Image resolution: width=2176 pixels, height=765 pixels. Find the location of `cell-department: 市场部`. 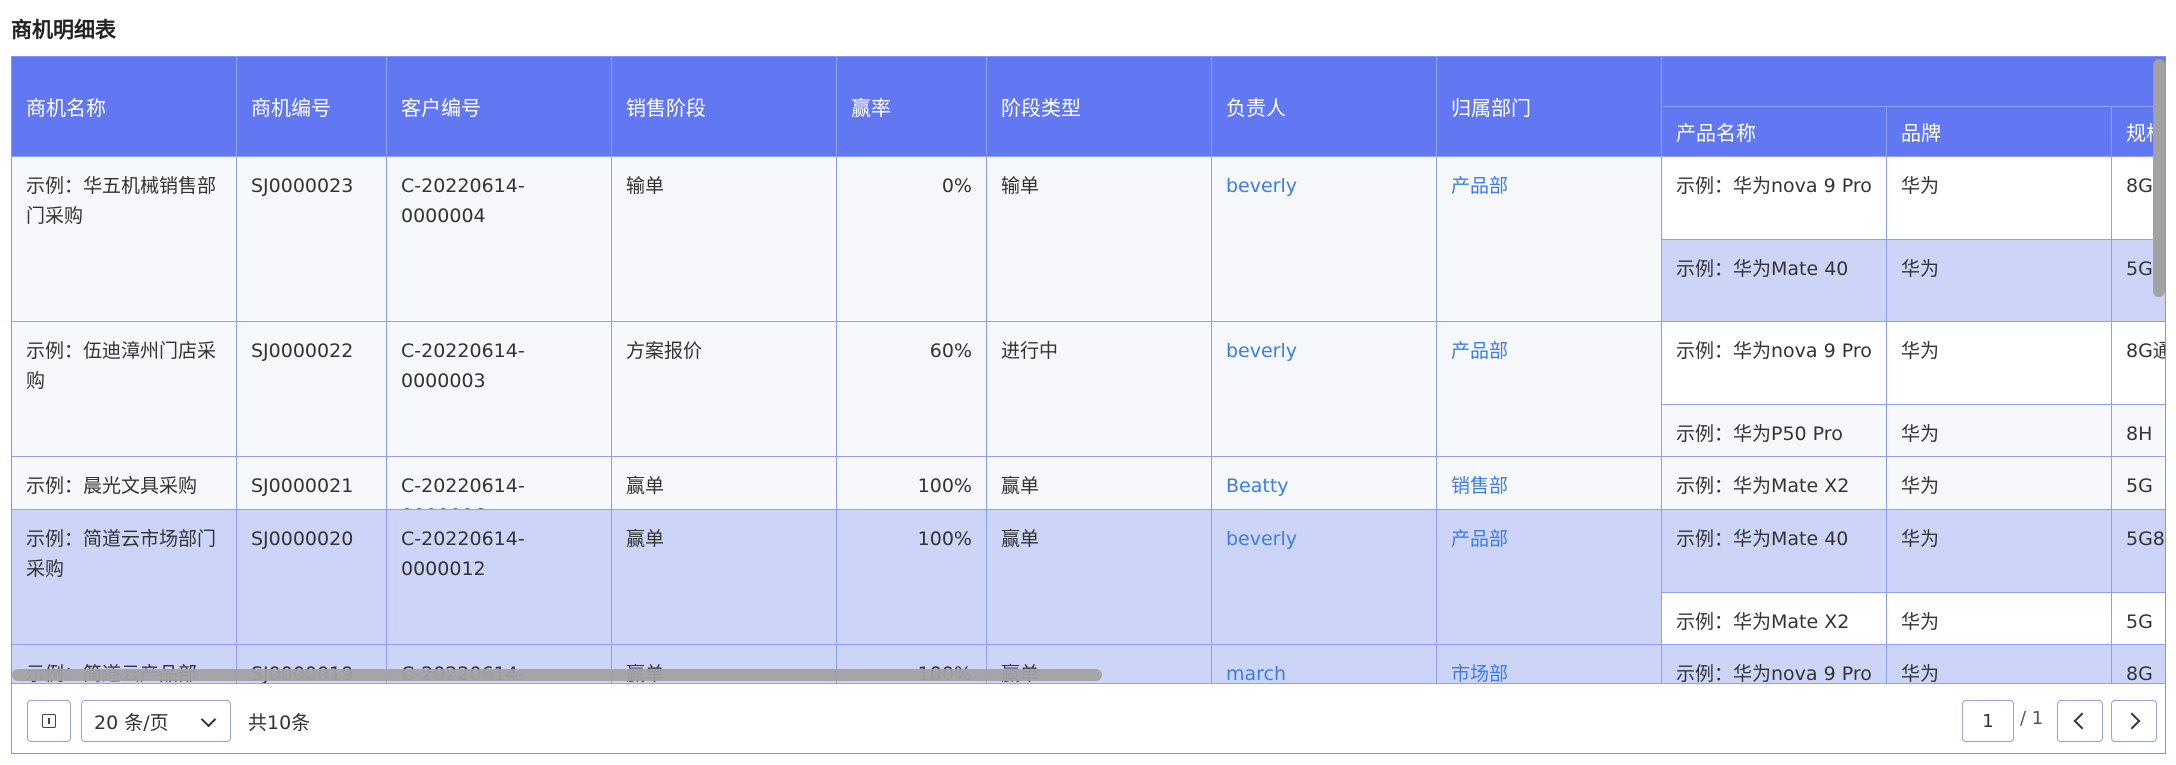

cell-department: 市场部 is located at coordinates (1549, 664).